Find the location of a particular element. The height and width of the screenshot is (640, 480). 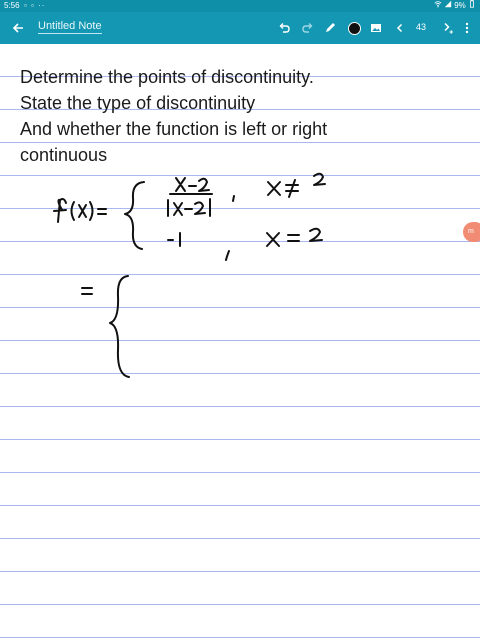

side-badge-label: m is located at coordinates (471, 231).